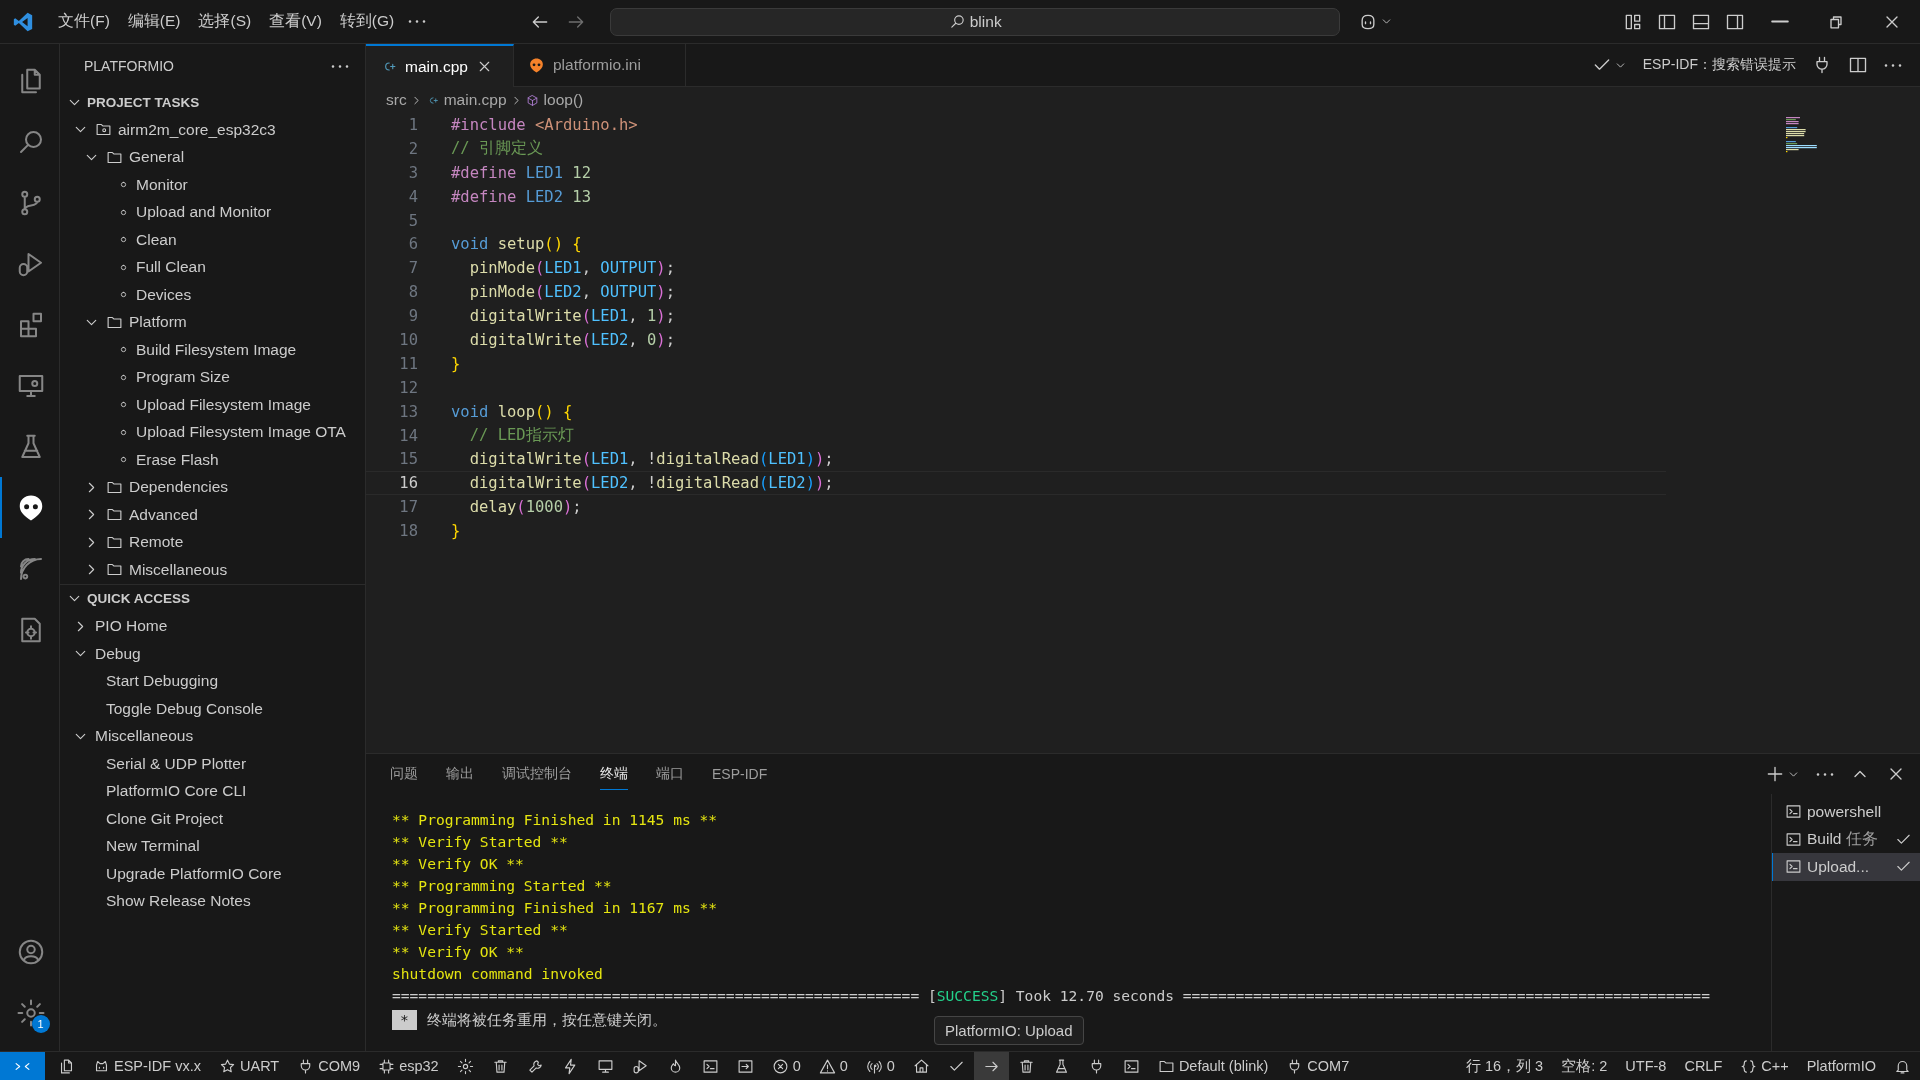  Describe the element at coordinates (212, 102) in the screenshot. I see `section-header: PROJECT TASKS` at that location.